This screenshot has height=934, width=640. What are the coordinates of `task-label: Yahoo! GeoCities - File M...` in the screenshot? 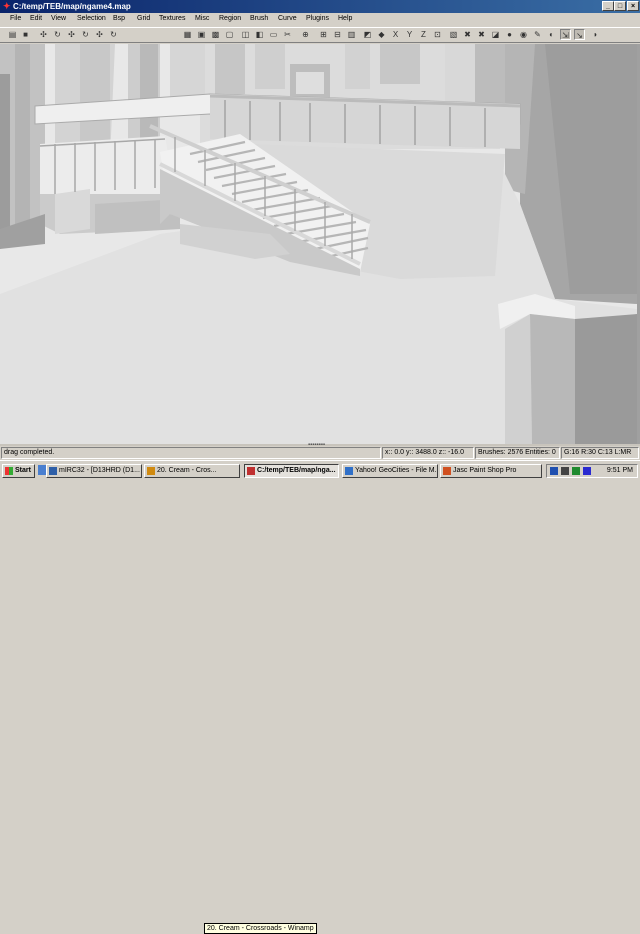 It's located at (396, 470).